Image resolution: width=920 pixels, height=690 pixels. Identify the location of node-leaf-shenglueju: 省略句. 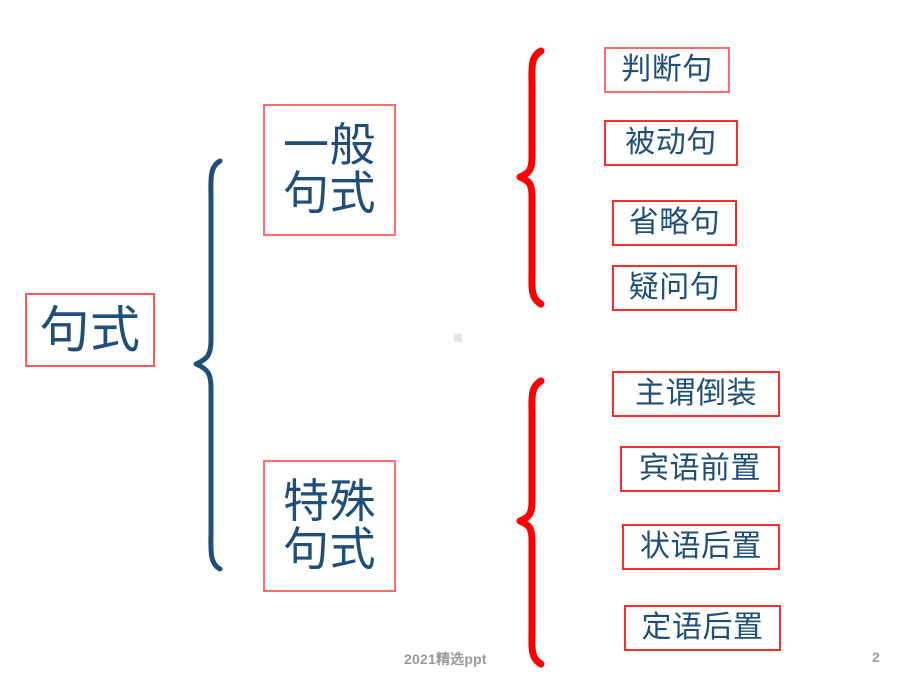
(674, 223).